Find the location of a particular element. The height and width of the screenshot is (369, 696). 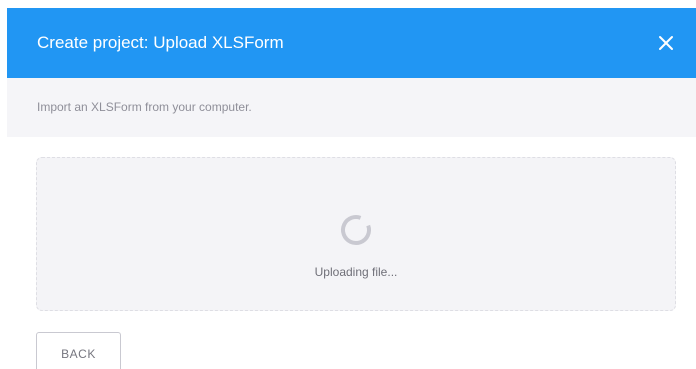

close-icon is located at coordinates (666, 43).